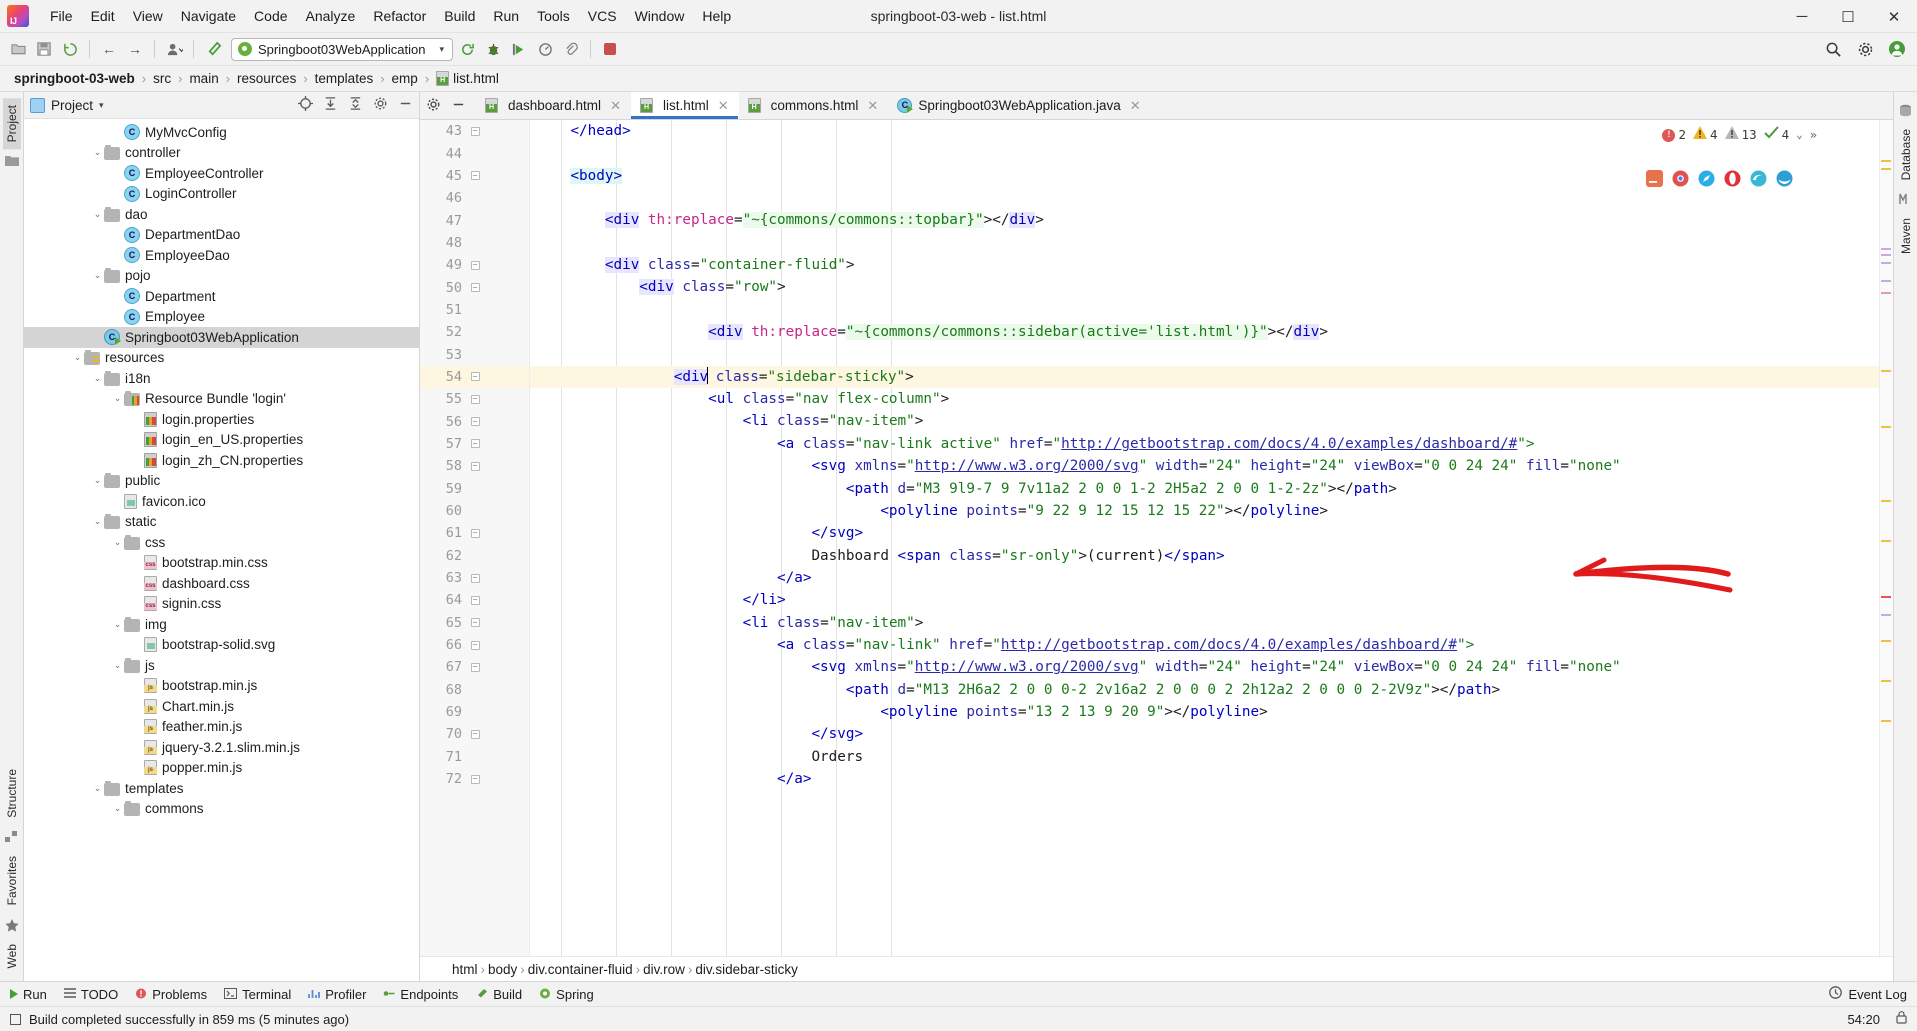  What do you see at coordinates (213, 49) in the screenshot?
I see `hammer-icon` at bounding box center [213, 49].